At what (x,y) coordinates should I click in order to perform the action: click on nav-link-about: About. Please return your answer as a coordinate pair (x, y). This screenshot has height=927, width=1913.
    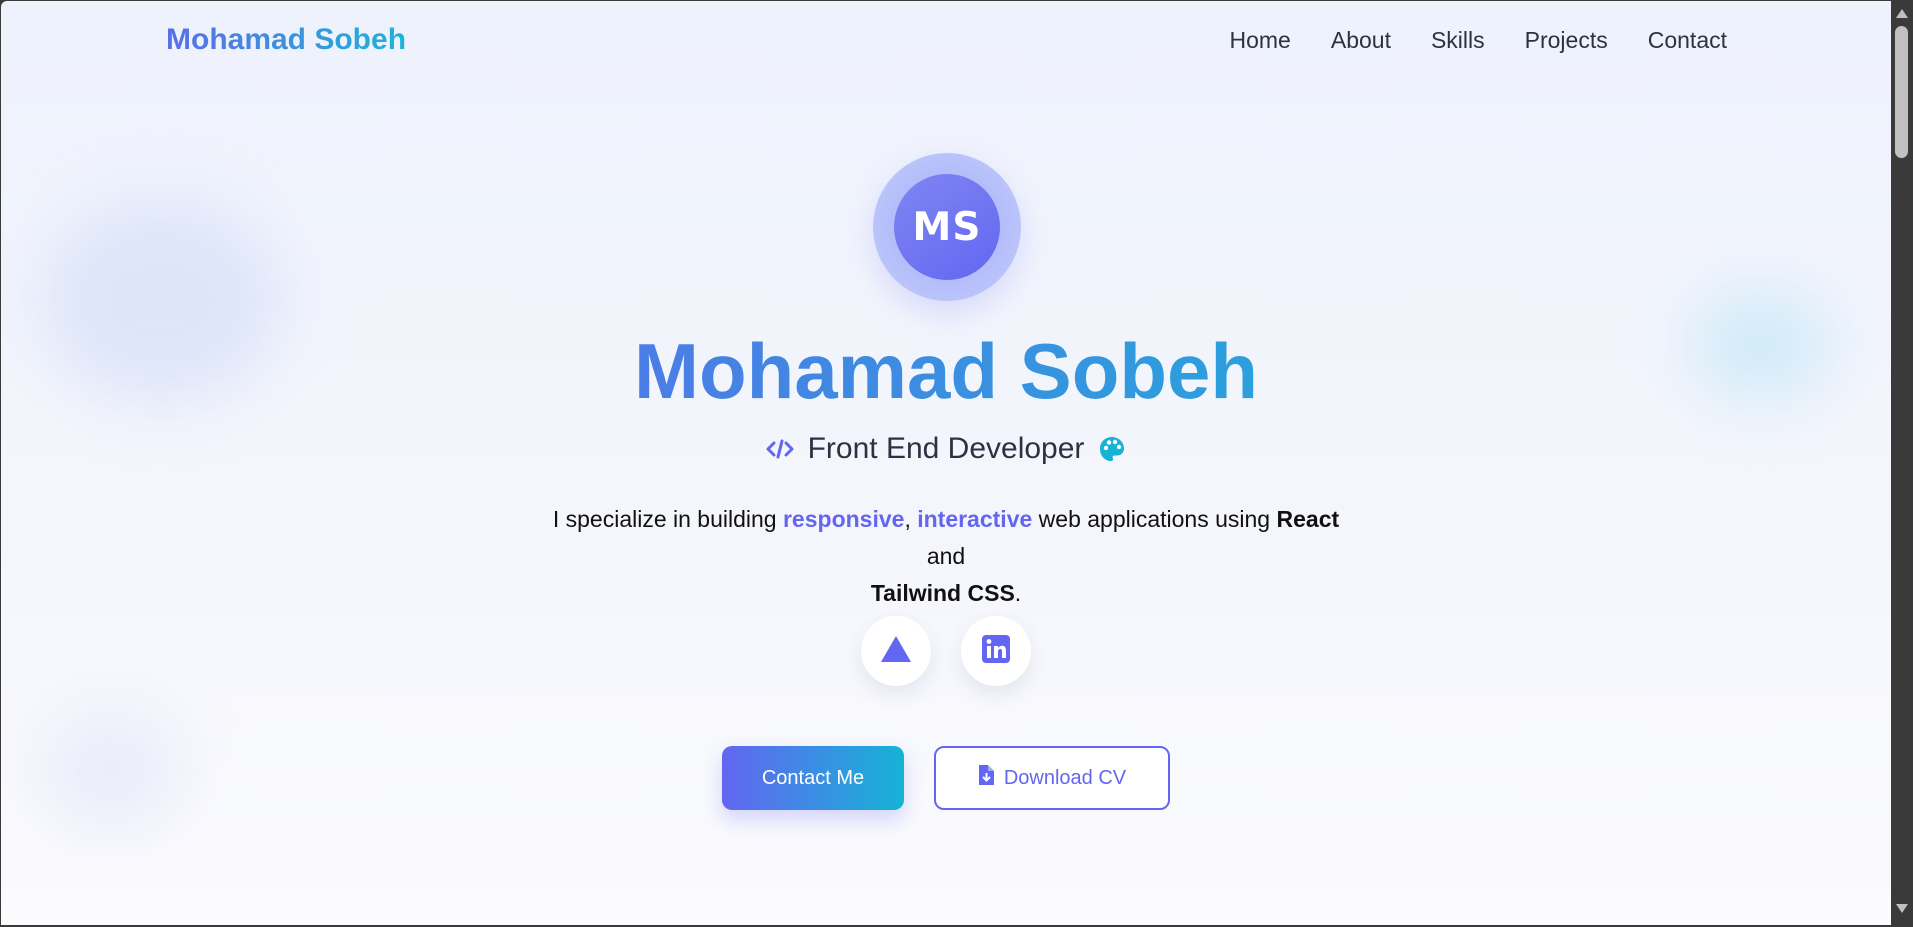
    Looking at the image, I should click on (1361, 40).